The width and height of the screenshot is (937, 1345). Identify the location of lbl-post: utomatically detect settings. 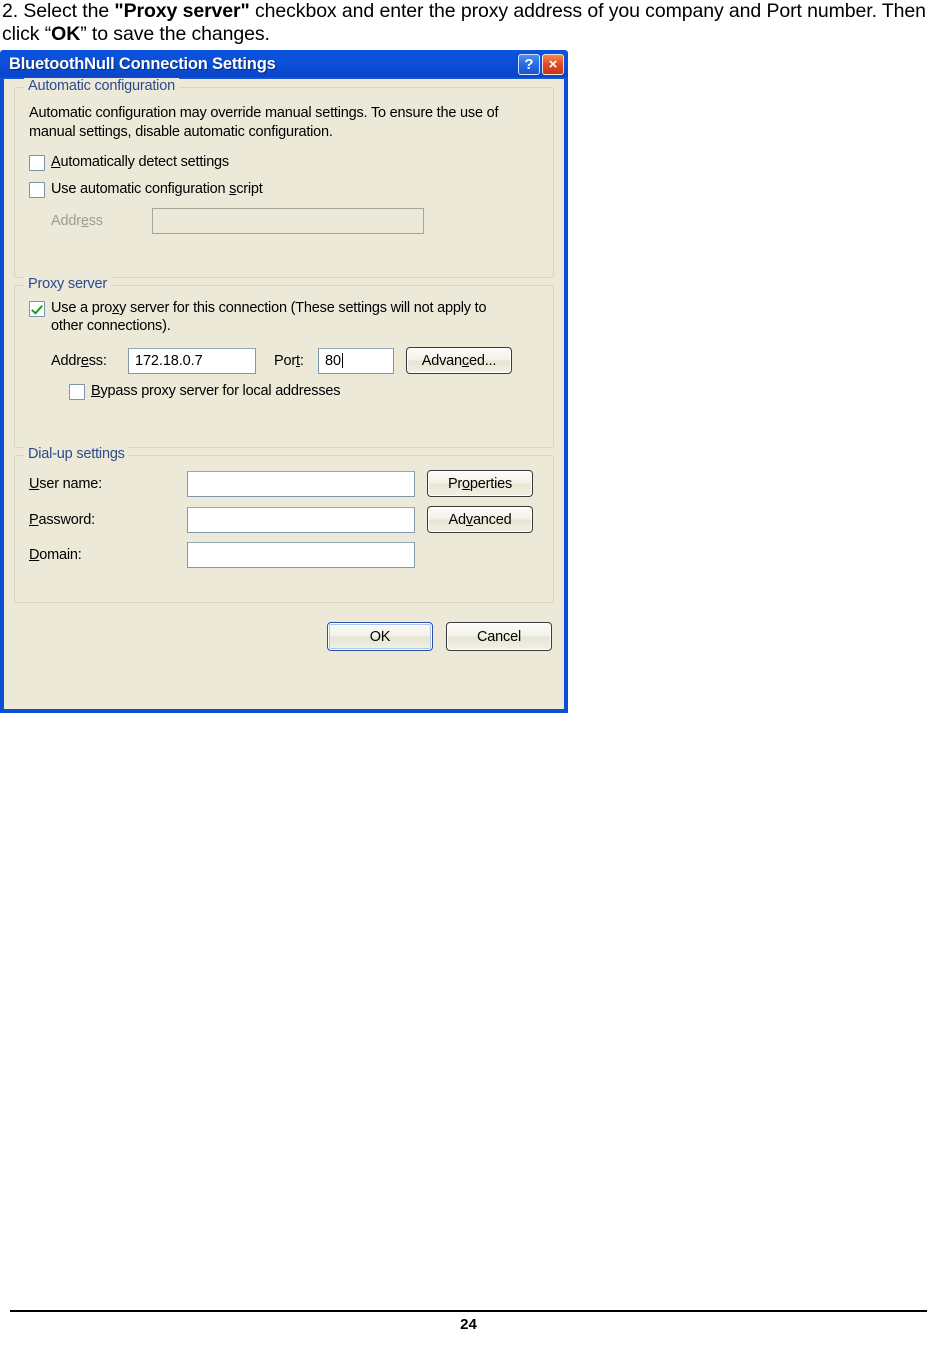
(144, 162).